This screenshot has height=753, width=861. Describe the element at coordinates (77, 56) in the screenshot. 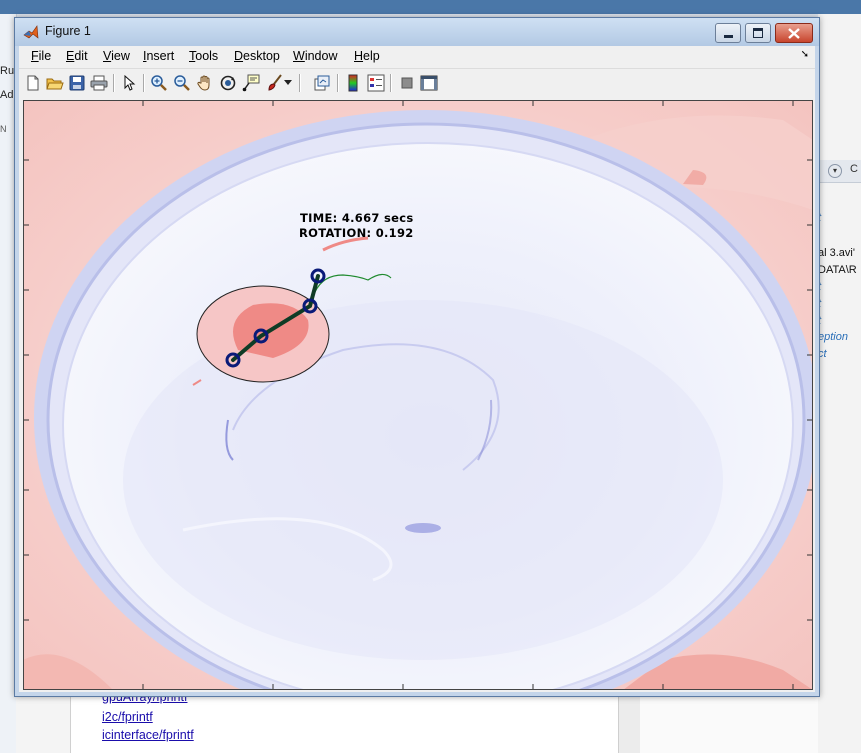

I see `menu-edit: Edit` at that location.